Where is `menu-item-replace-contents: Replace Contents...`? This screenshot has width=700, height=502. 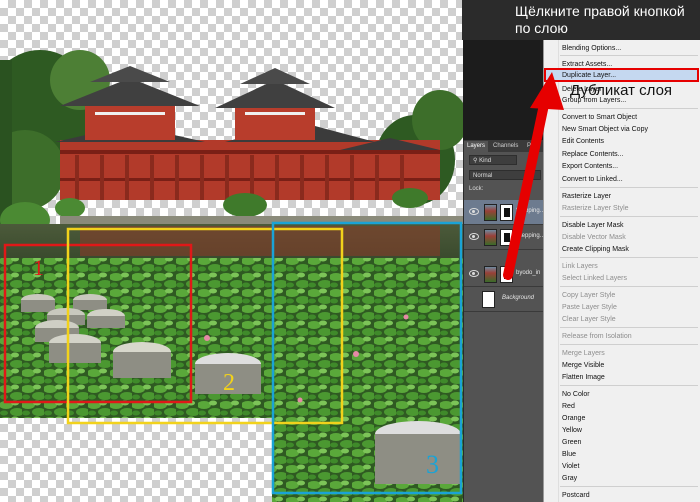
menu-item-replace-contents: Replace Contents... is located at coordinates (592, 154).